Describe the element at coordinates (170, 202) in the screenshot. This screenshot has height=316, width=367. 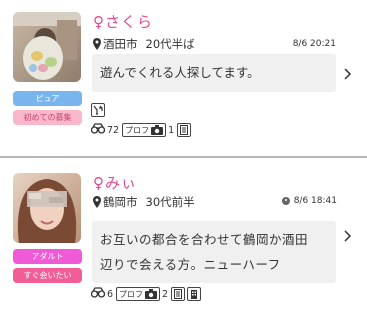
I see `age-label: 30代前半` at that location.